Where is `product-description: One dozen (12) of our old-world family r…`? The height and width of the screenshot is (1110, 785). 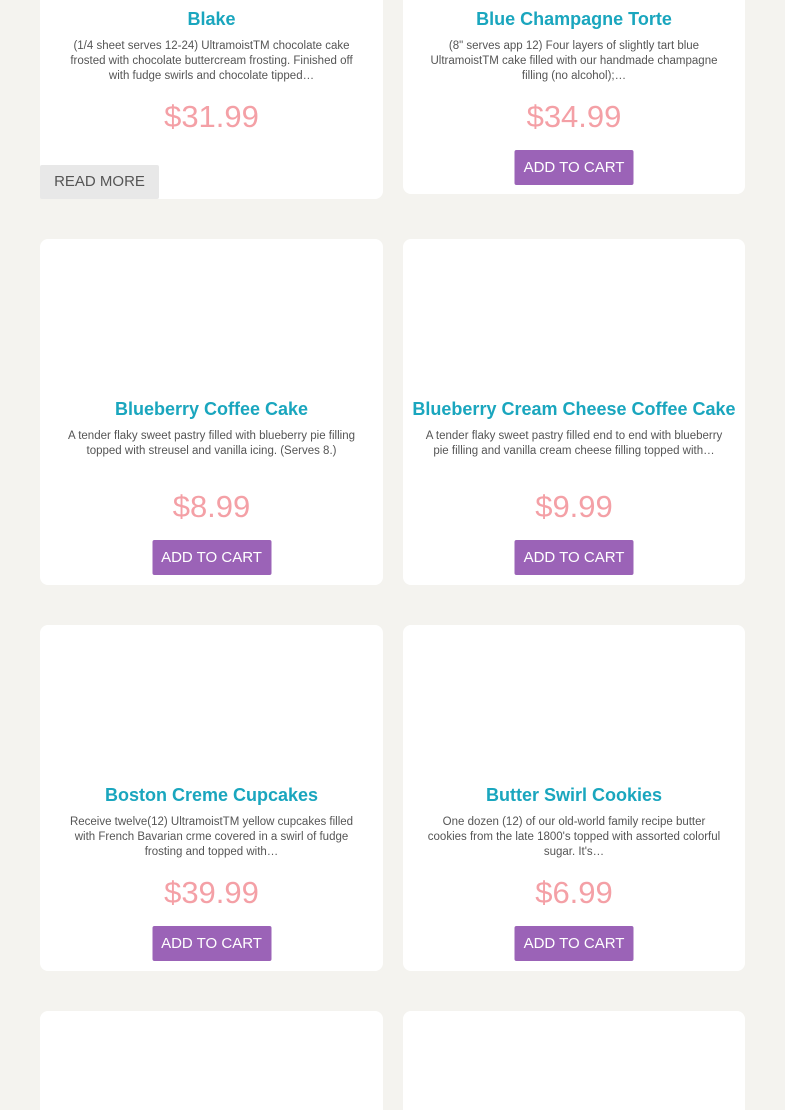 product-description: One dozen (12) of our old-world family r… is located at coordinates (574, 837).